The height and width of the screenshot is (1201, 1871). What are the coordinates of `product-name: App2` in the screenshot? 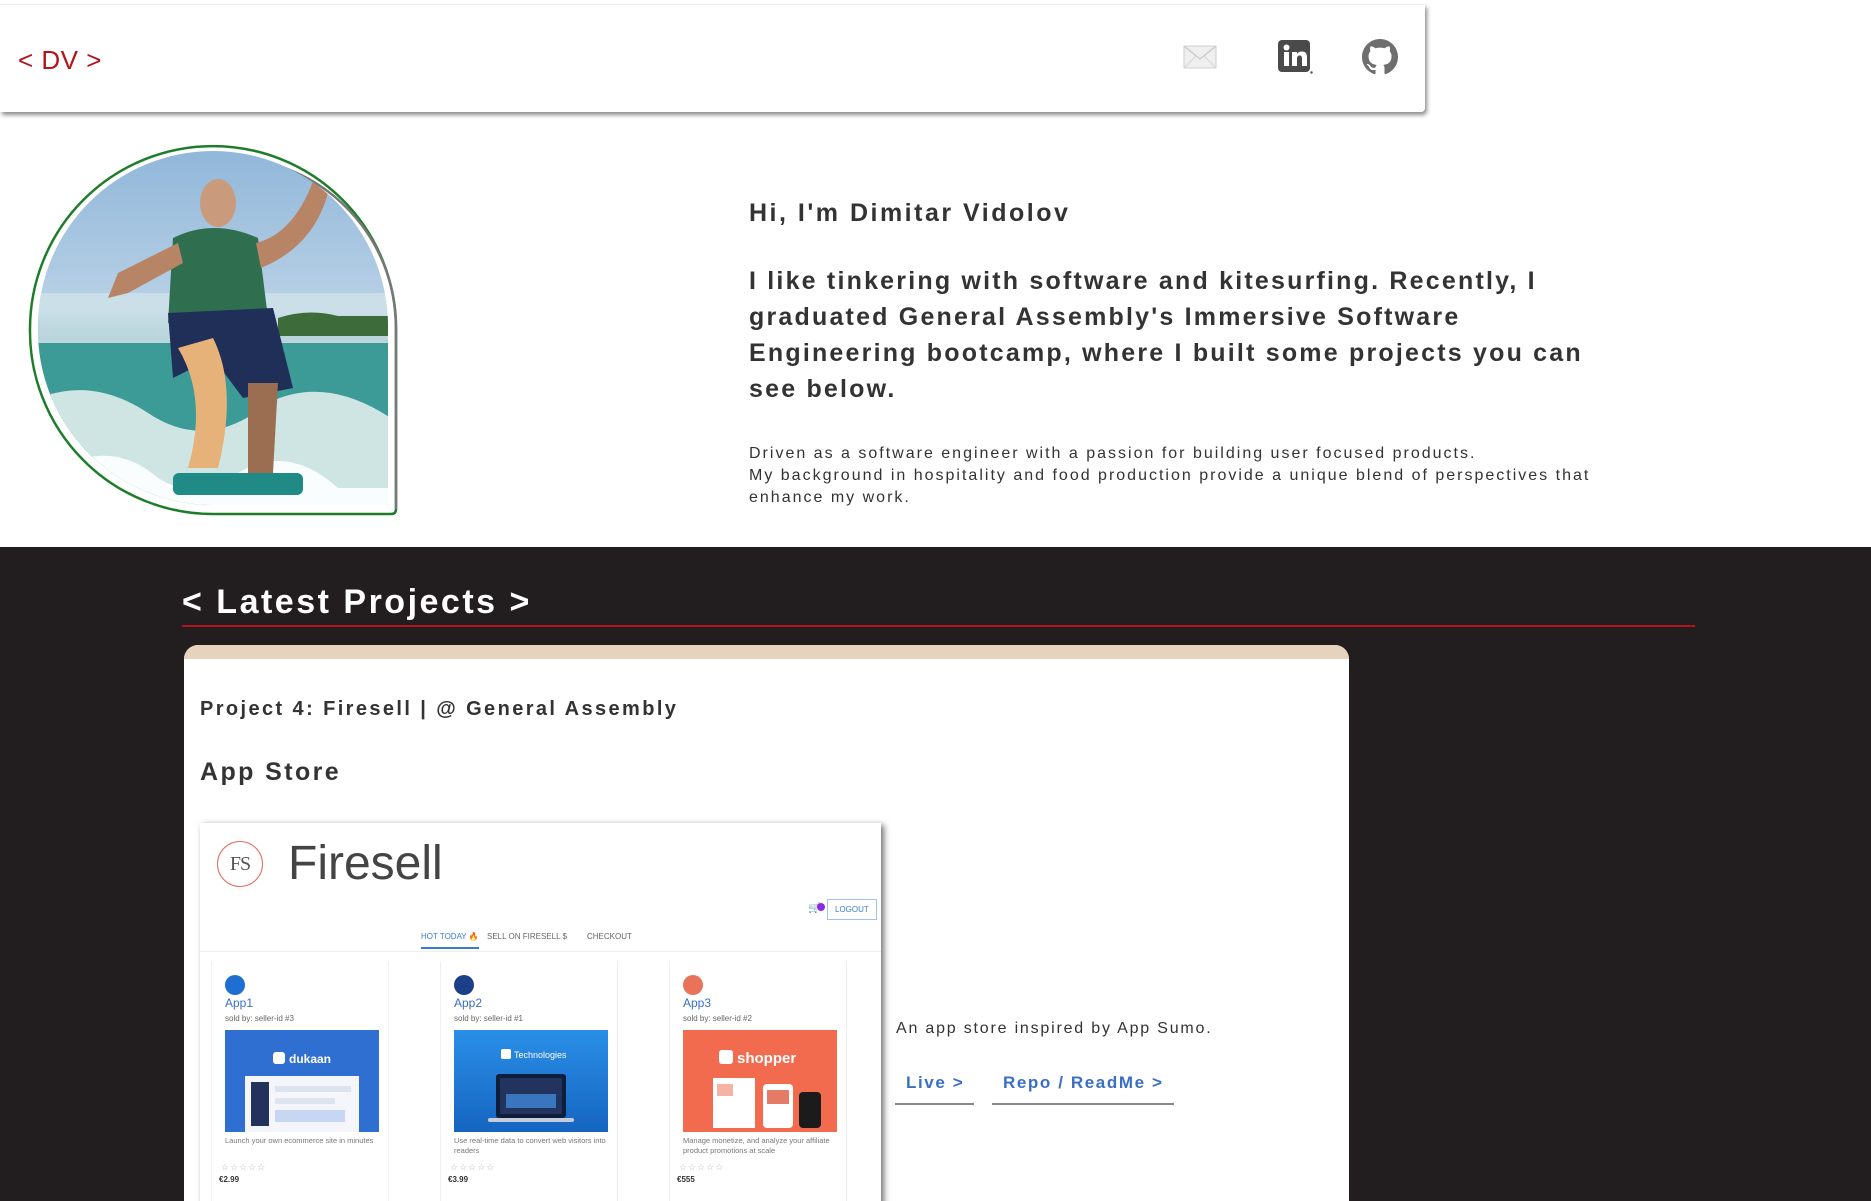 It's located at (468, 1003).